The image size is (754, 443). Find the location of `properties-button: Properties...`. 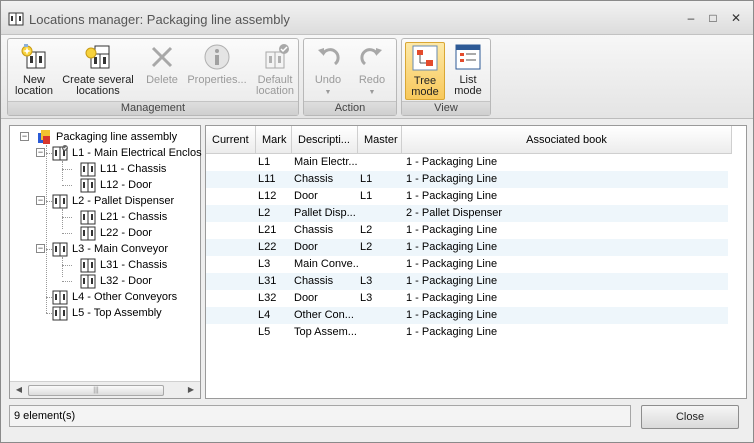

properties-button: Properties... is located at coordinates (217, 71).